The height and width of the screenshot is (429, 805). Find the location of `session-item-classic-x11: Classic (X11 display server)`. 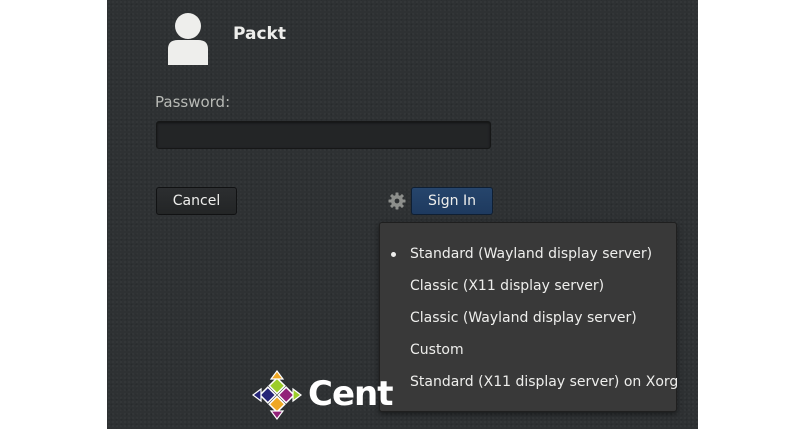

session-item-classic-x11: Classic (X11 display server) is located at coordinates (528, 286).